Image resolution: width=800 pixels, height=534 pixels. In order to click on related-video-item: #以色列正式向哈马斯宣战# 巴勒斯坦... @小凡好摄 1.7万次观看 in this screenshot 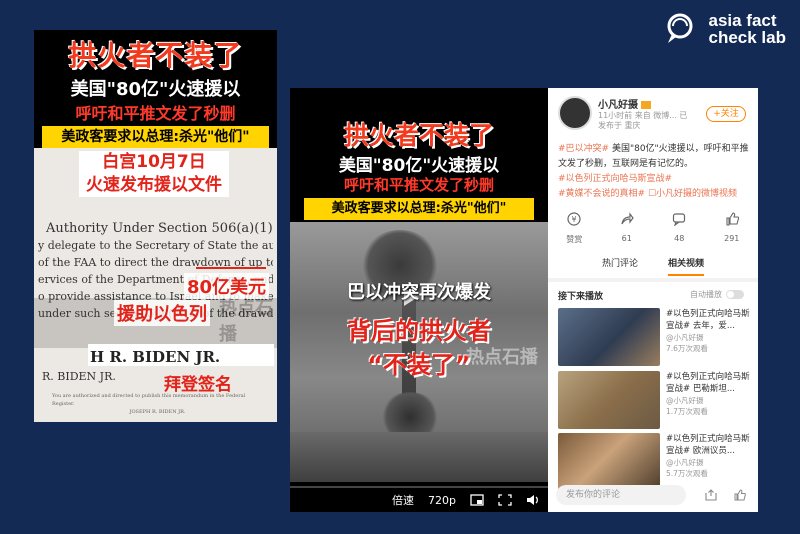, I will do `click(655, 400)`.